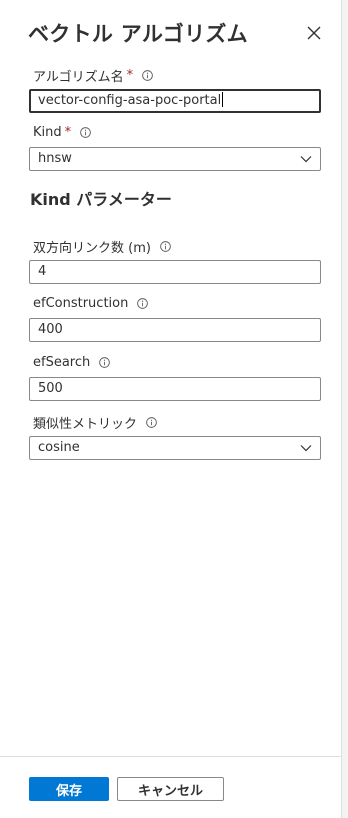 Image resolution: width=348 pixels, height=818 pixels. I want to click on panel-title: ベクトル アルゴリズム, so click(138, 34).